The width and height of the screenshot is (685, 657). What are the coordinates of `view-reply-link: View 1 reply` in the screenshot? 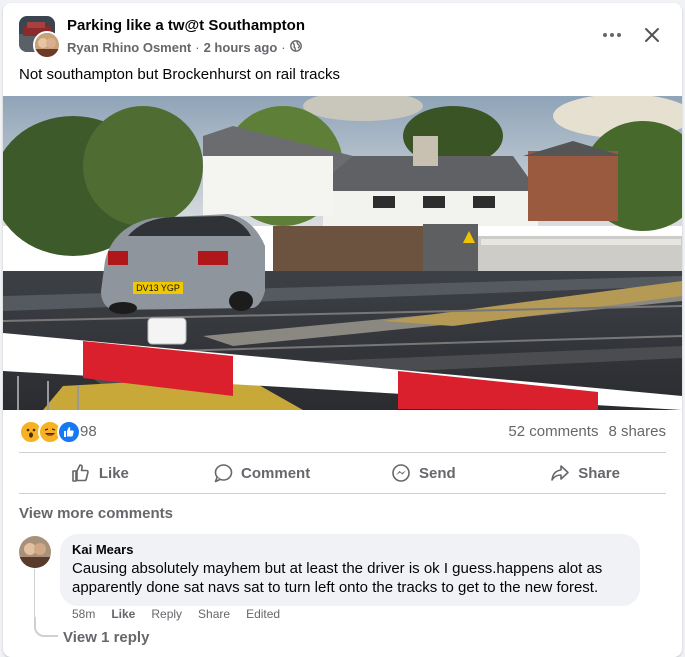 It's located at (106, 637).